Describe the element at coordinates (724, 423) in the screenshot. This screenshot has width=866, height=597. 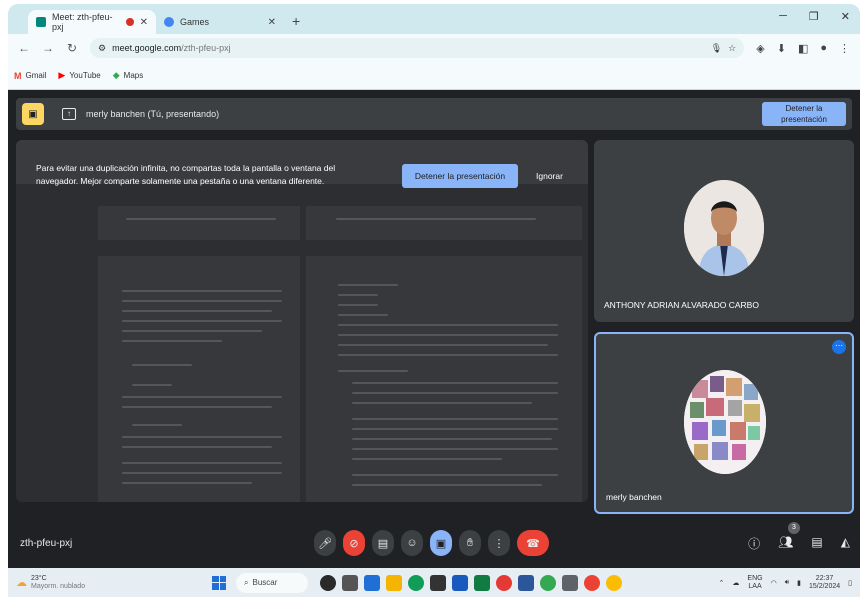
I see `participant-tile-self: ⋯ merly banchen` at that location.